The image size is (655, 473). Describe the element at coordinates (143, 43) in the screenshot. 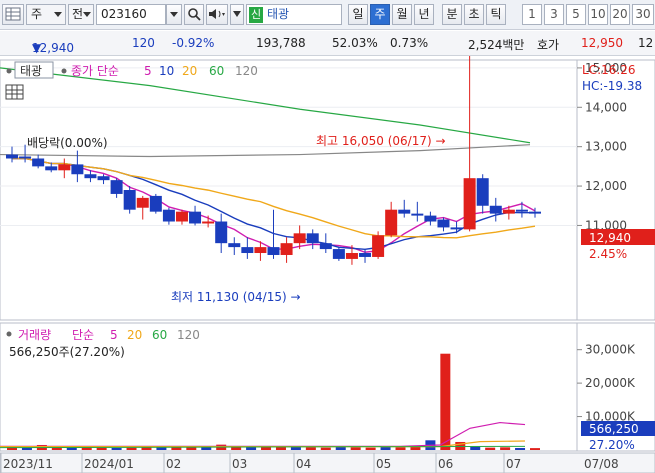

I see `price-change: 120` at that location.